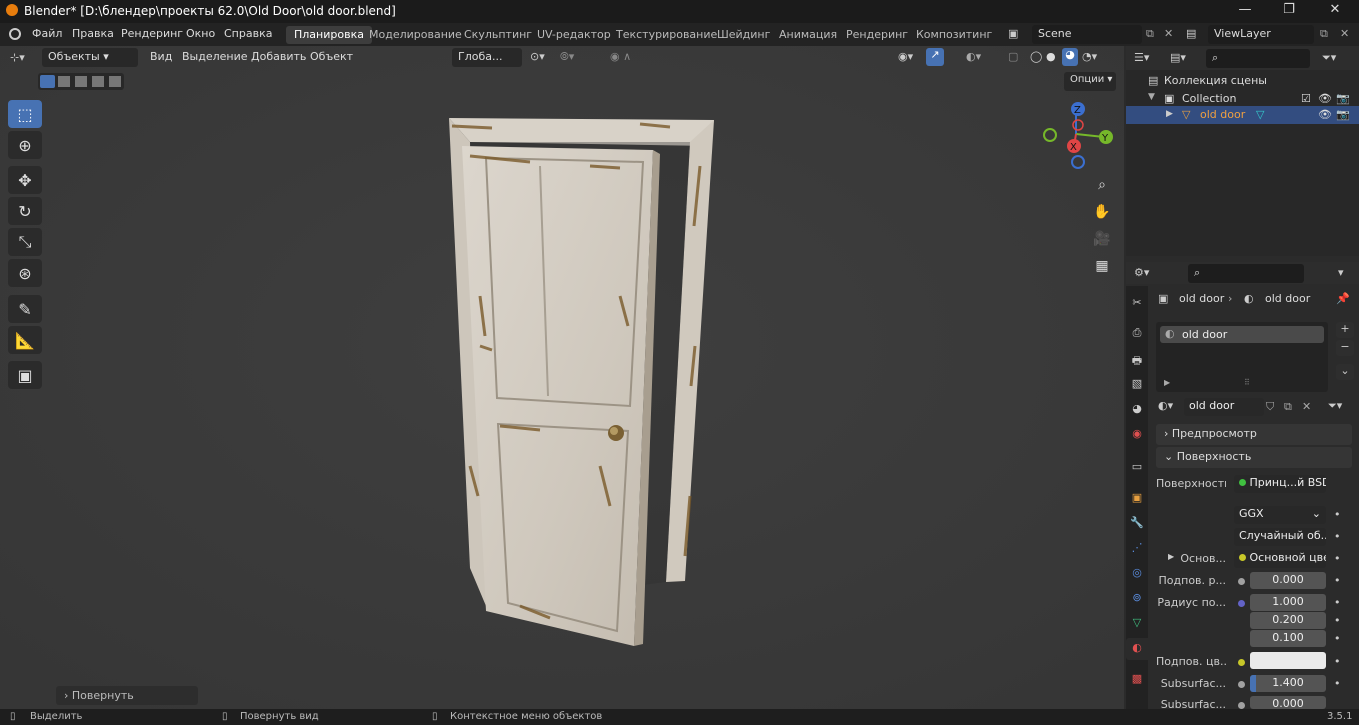  What do you see at coordinates (1168, 33) in the screenshot?
I see `remove-scene-icon: ✕` at bounding box center [1168, 33].